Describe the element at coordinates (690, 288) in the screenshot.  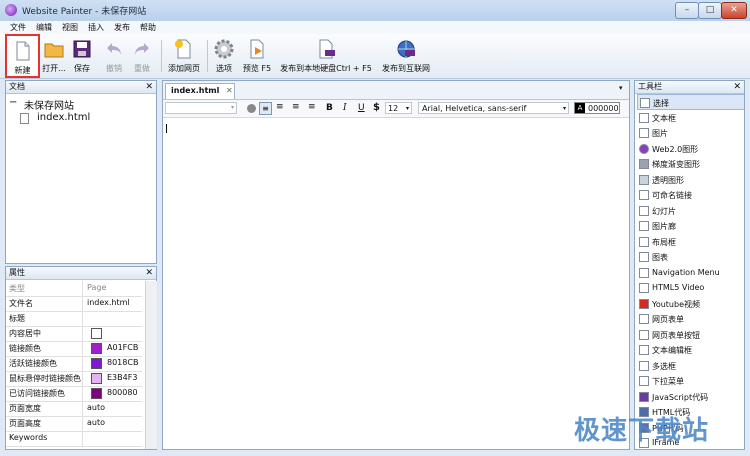
I see `toolbox-item-video: HTML5 Video` at that location.